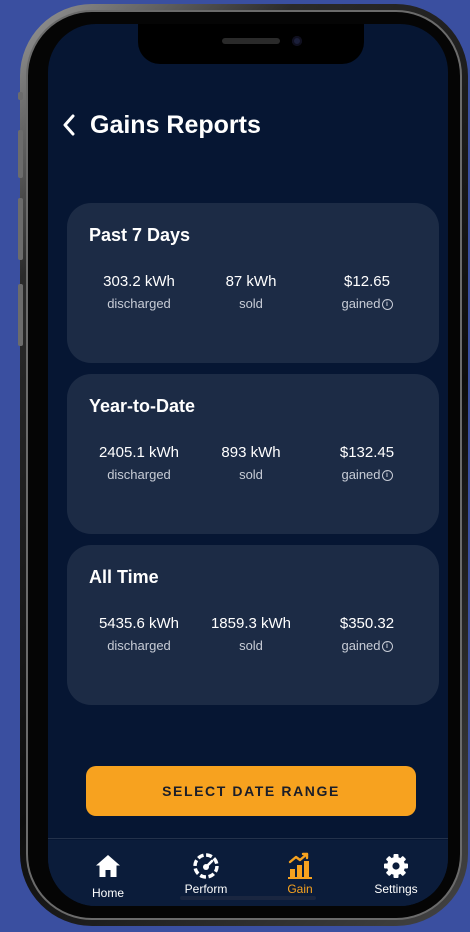  I want to click on stat-gained: $350.32 gained i, so click(367, 634).